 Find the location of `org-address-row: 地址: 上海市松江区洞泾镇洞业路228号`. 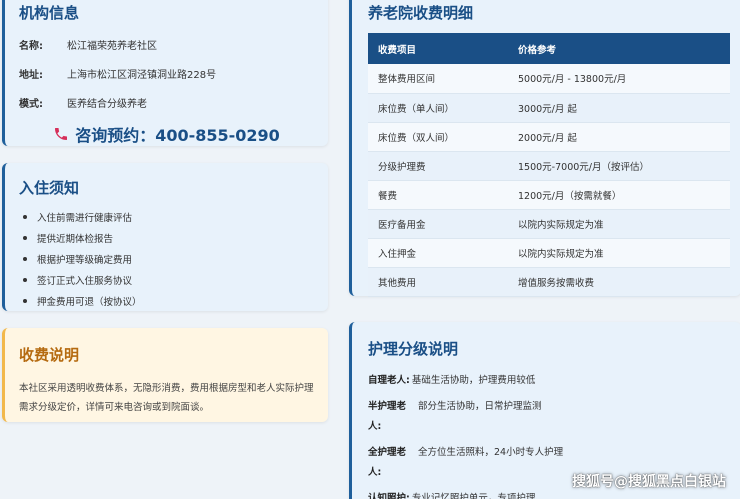

org-address-row: 地址: 上海市松江区洞泾镇洞业路228号 is located at coordinates (166, 73).